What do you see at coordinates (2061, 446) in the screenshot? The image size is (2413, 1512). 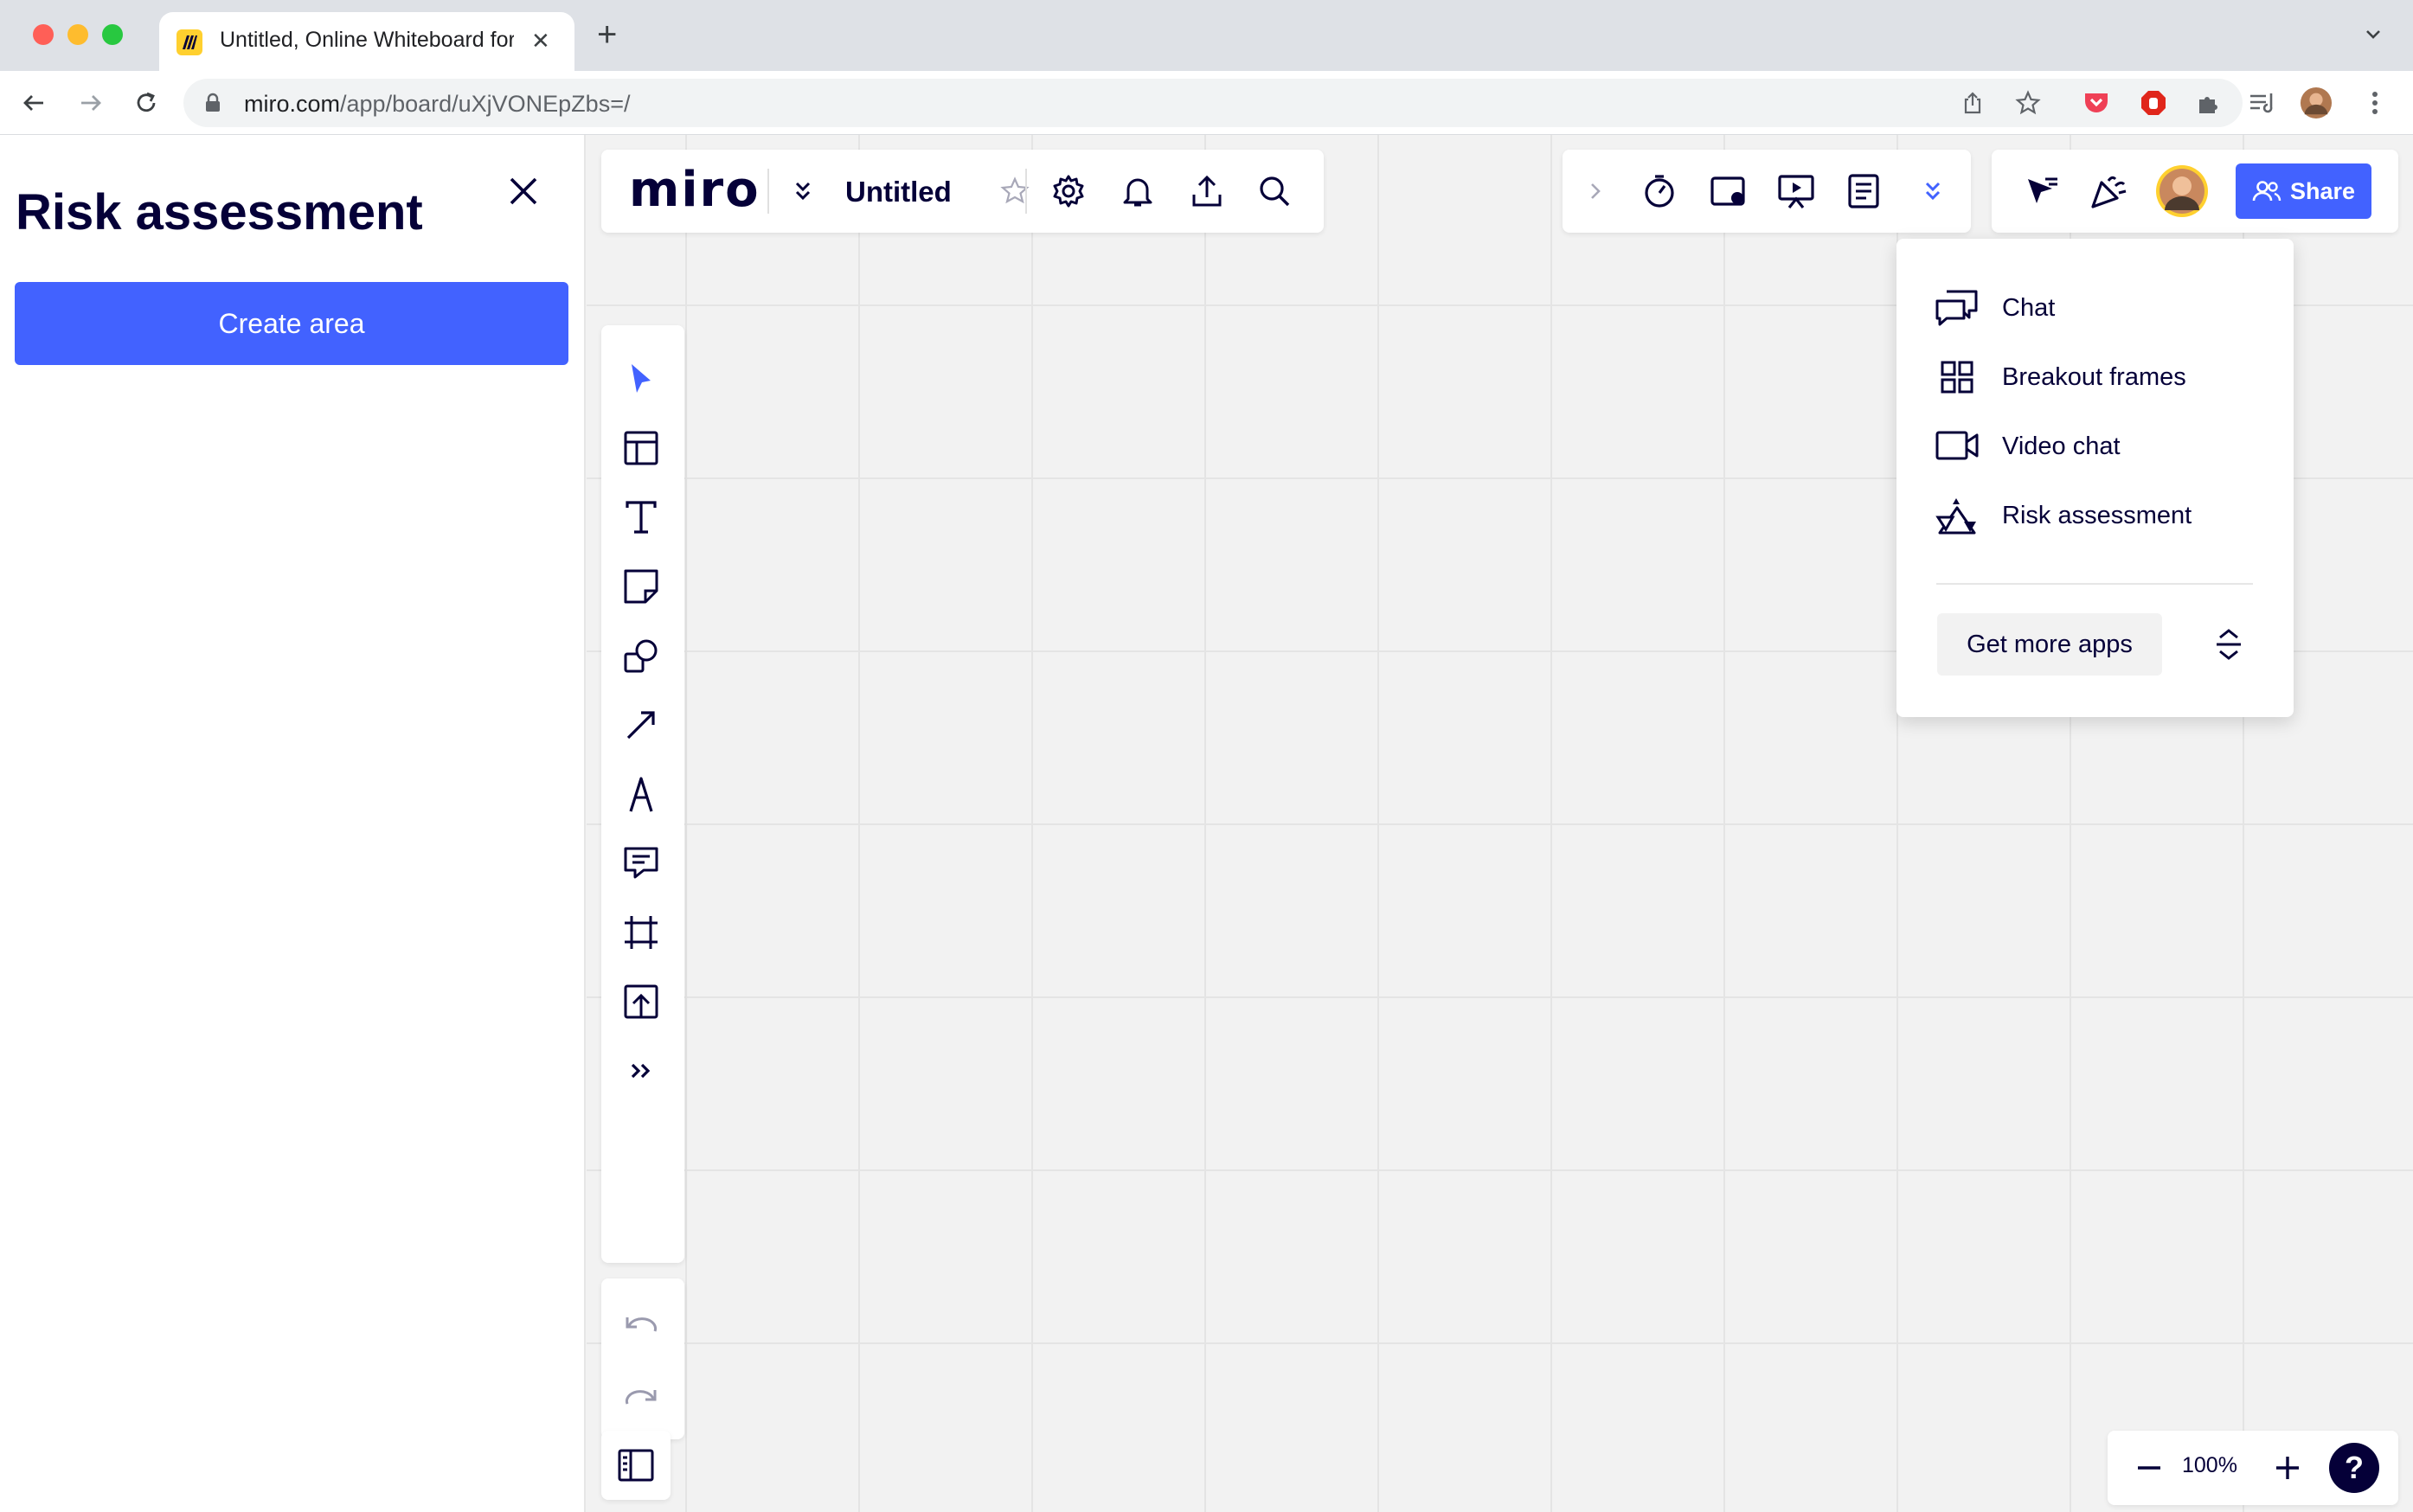 I see `apps-menu-label: Video chat` at bounding box center [2061, 446].